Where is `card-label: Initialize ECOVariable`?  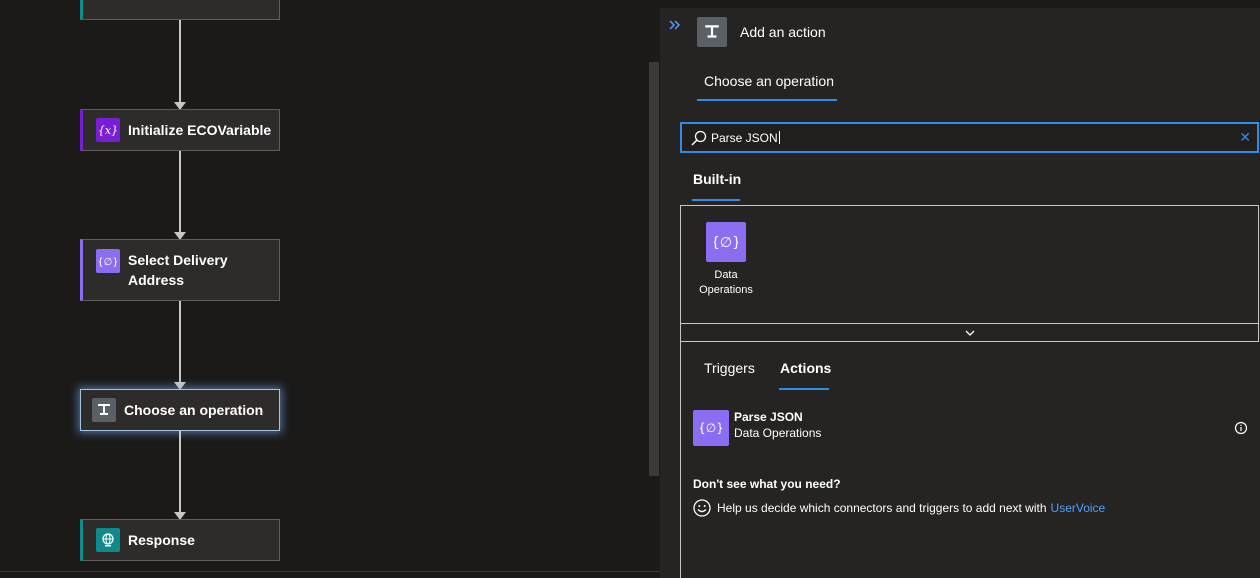 card-label: Initialize ECOVariable is located at coordinates (200, 130).